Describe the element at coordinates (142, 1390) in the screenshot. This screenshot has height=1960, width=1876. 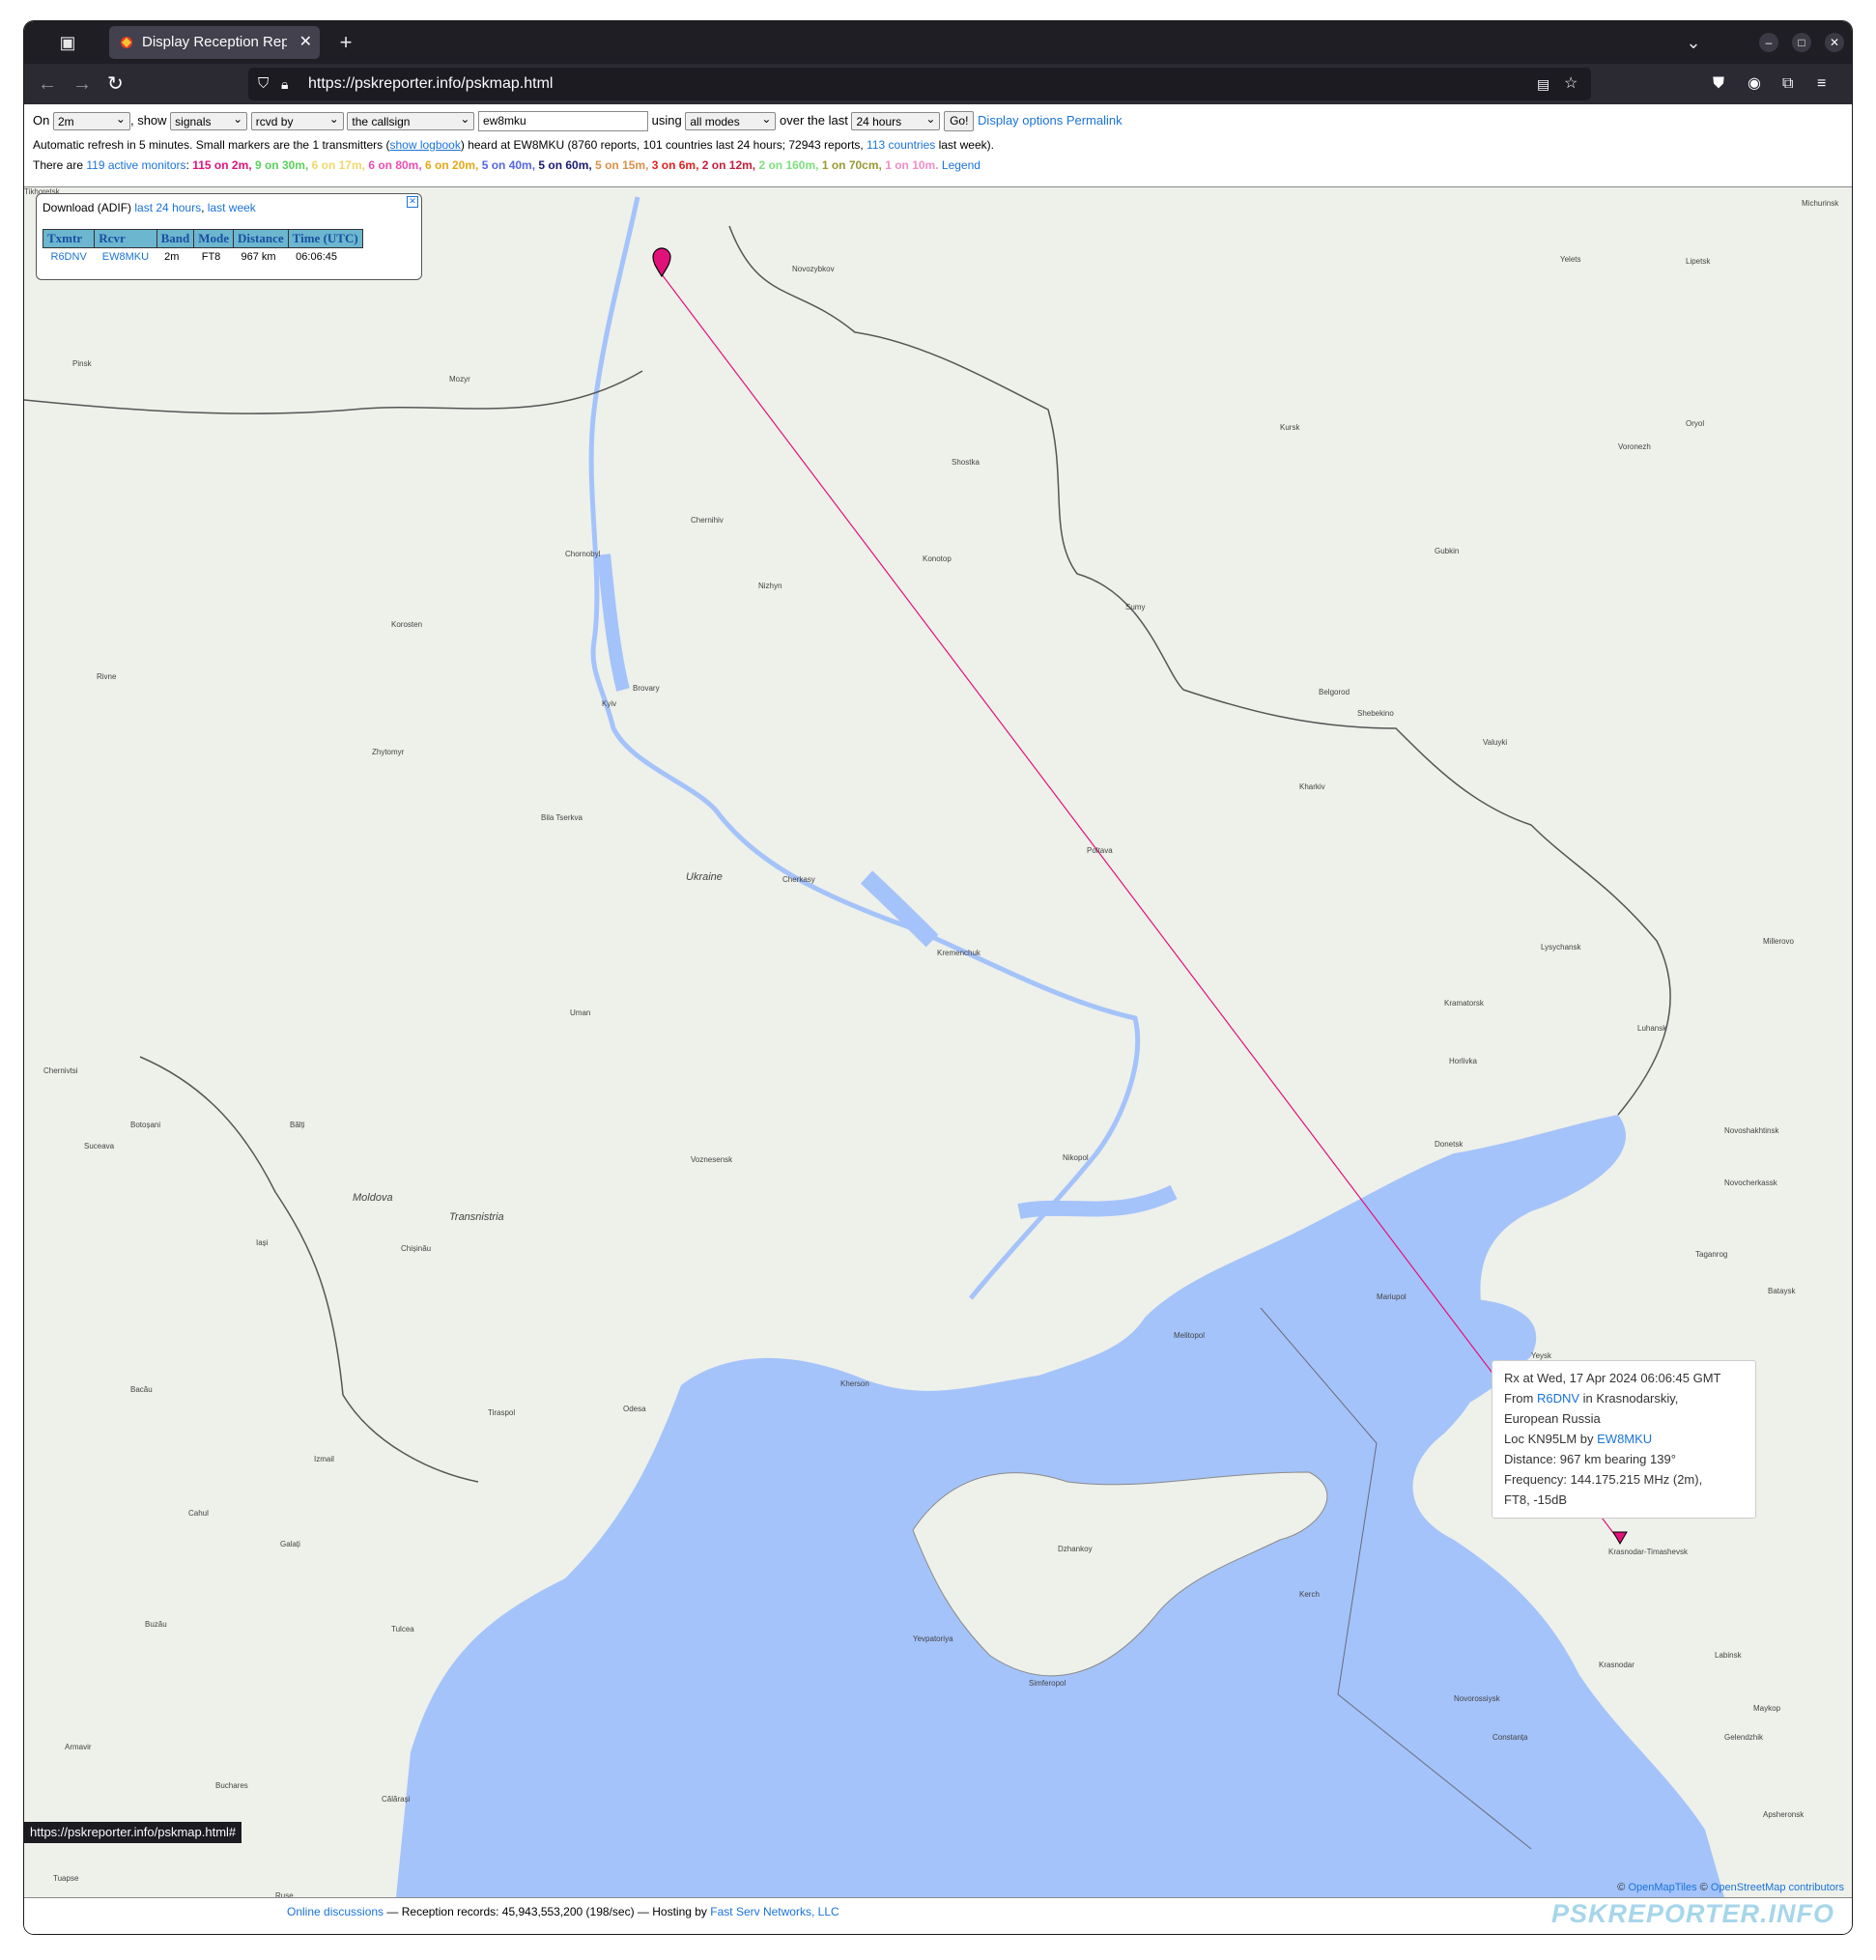
I see `map-place-label: Bacău` at that location.